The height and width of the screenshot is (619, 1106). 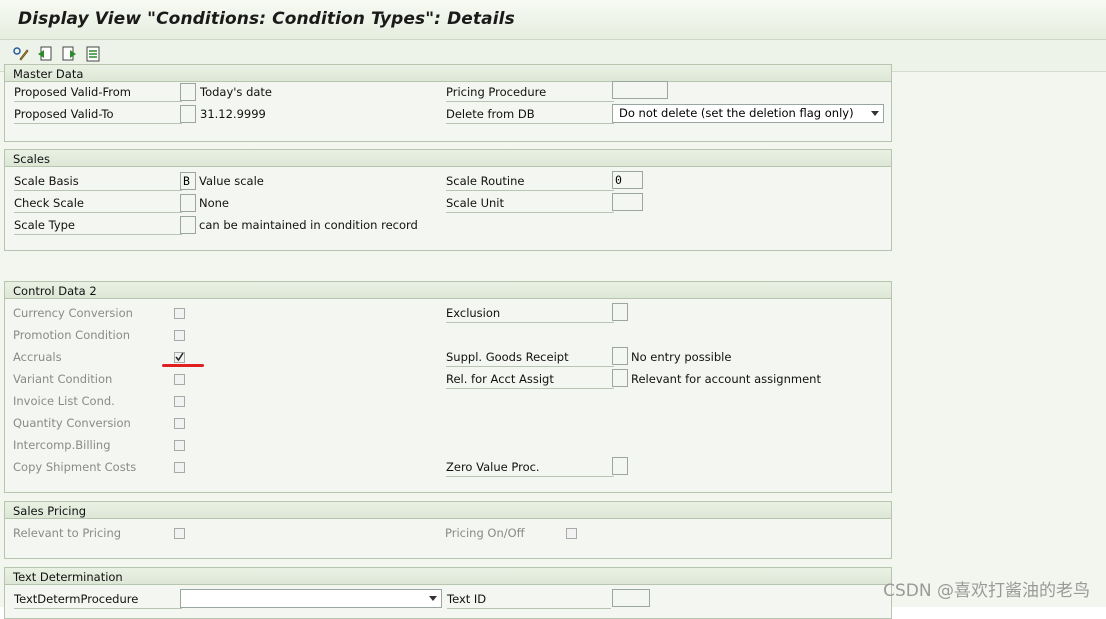 What do you see at coordinates (179, 379) in the screenshot?
I see `variant-condition-checkbox` at bounding box center [179, 379].